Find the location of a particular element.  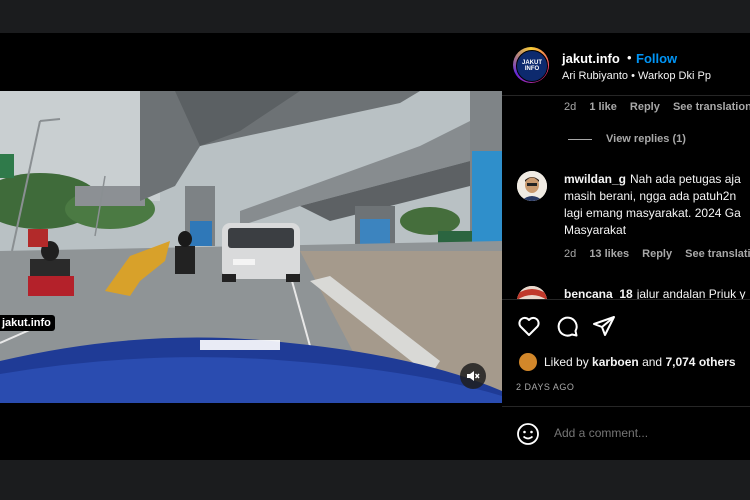

comment-likes: 13 likes is located at coordinates (609, 254).